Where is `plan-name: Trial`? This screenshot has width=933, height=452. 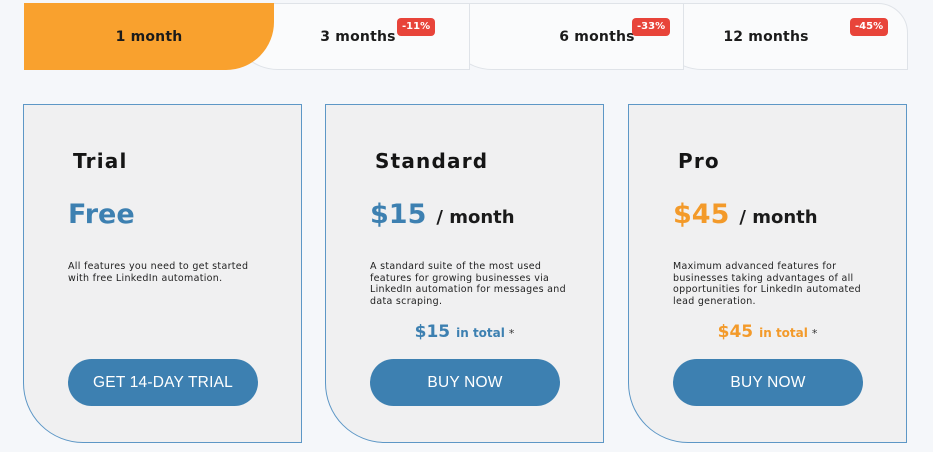
plan-name: Trial is located at coordinates (100, 161).